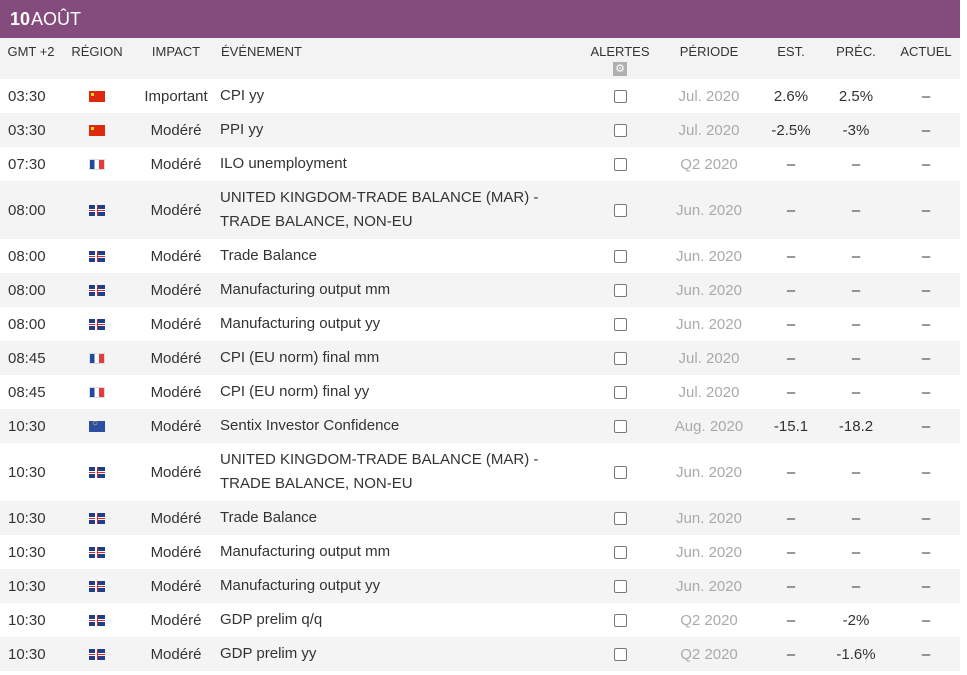 The image size is (967, 675). I want to click on event-name: Sentix Investor Confidence, so click(402, 426).